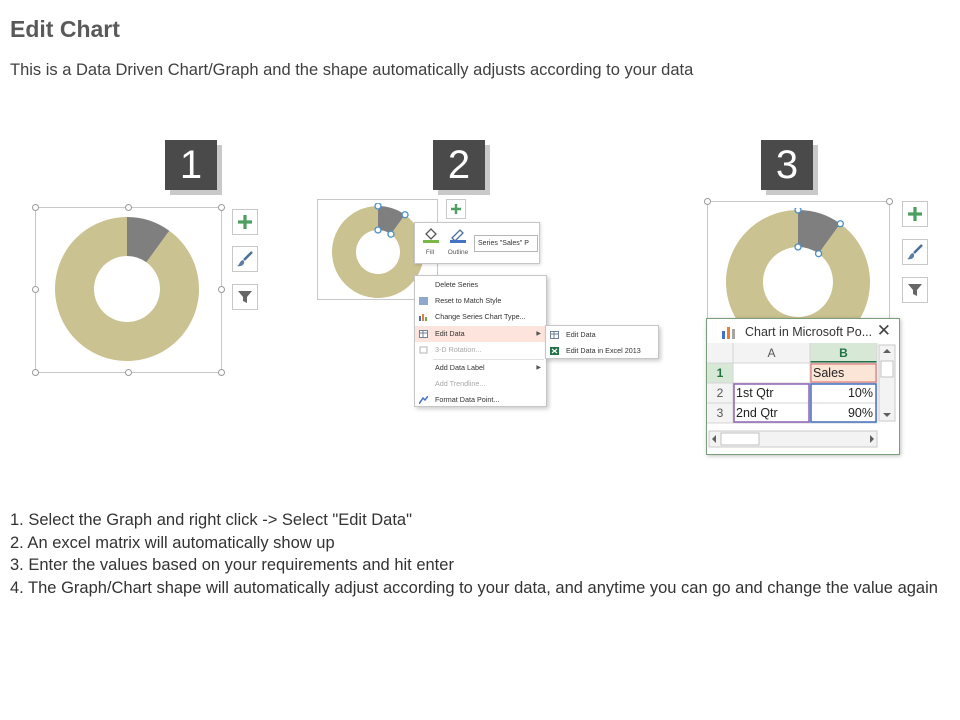  I want to click on pen-outline-icon, so click(458, 235).